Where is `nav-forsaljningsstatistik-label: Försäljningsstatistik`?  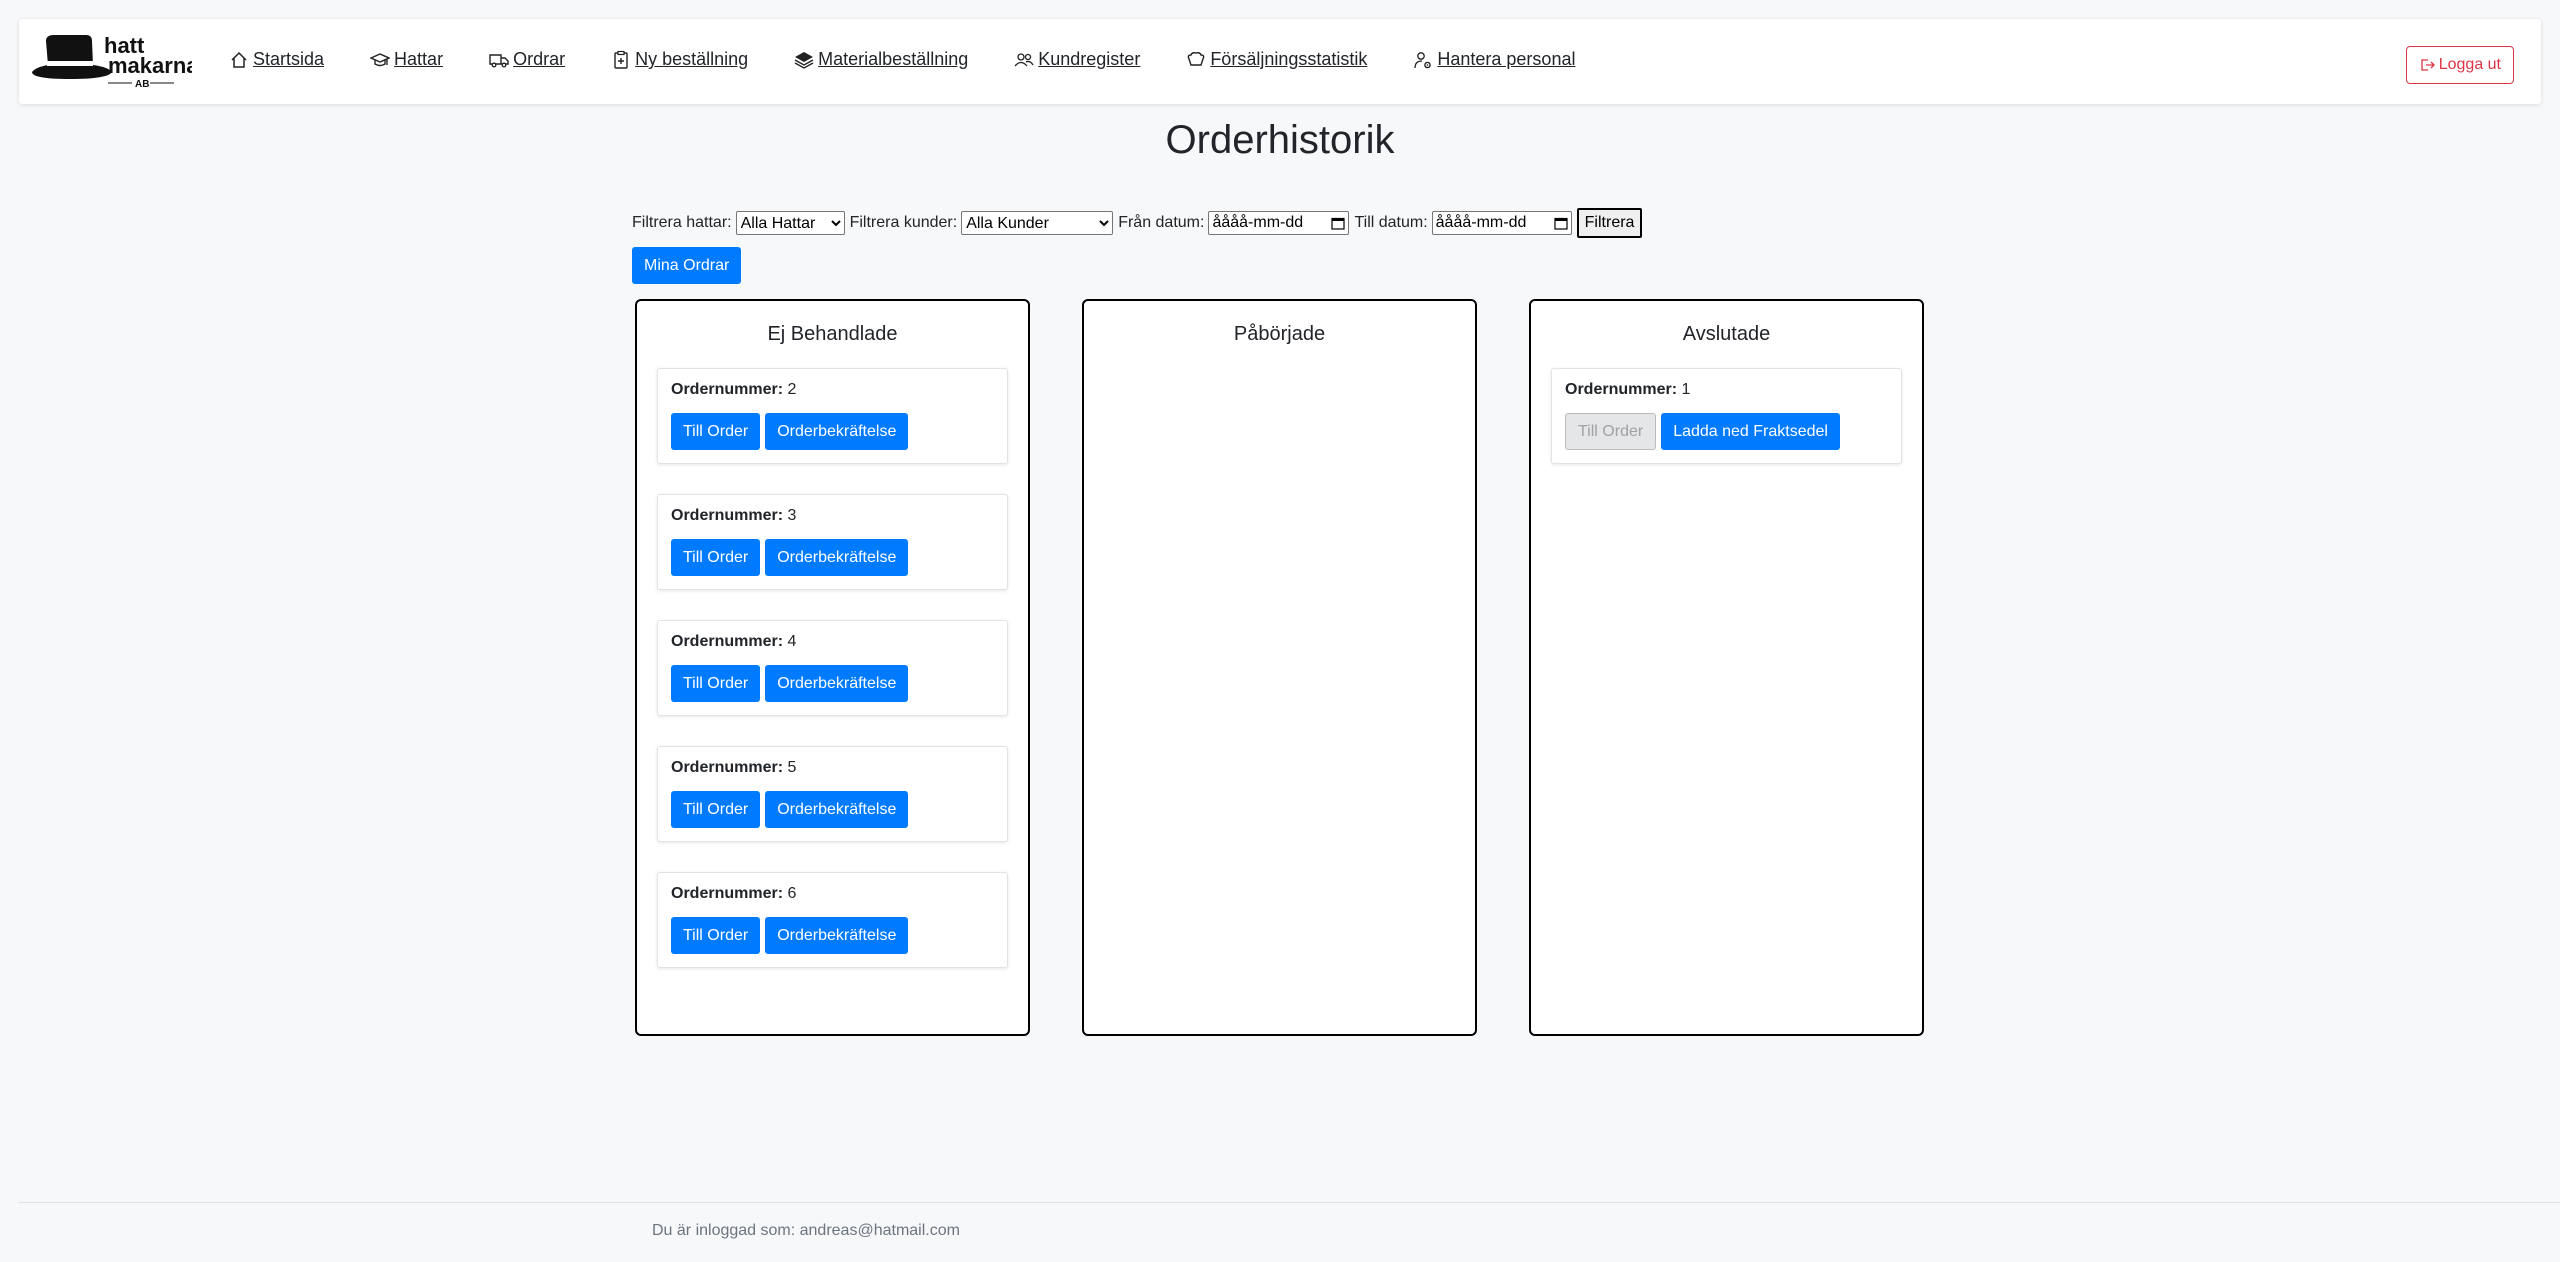
nav-forsaljningsstatistik-label: Försäljningsstatistik is located at coordinates (1289, 59).